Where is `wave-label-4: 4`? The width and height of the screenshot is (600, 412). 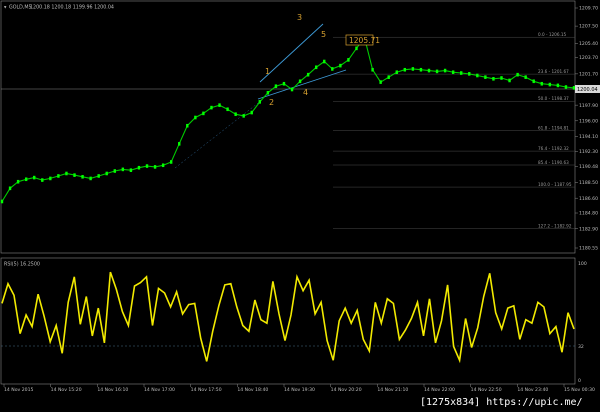
wave-label-4: 4 is located at coordinates (305, 92).